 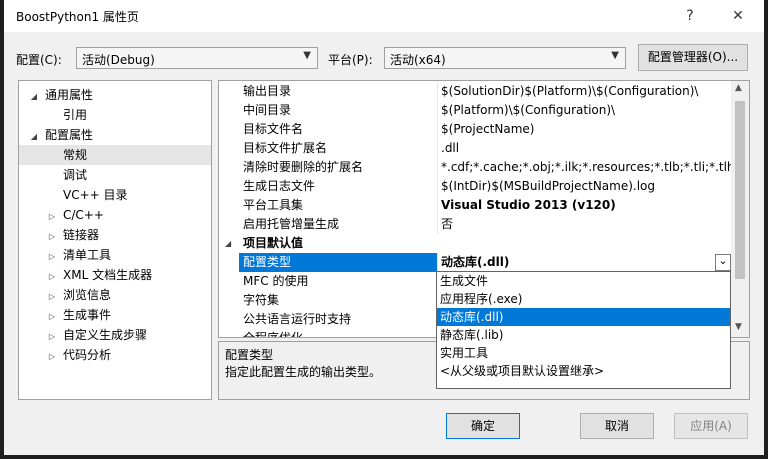 What do you see at coordinates (115, 155) in the screenshot?
I see `tree-item: 常规` at bounding box center [115, 155].